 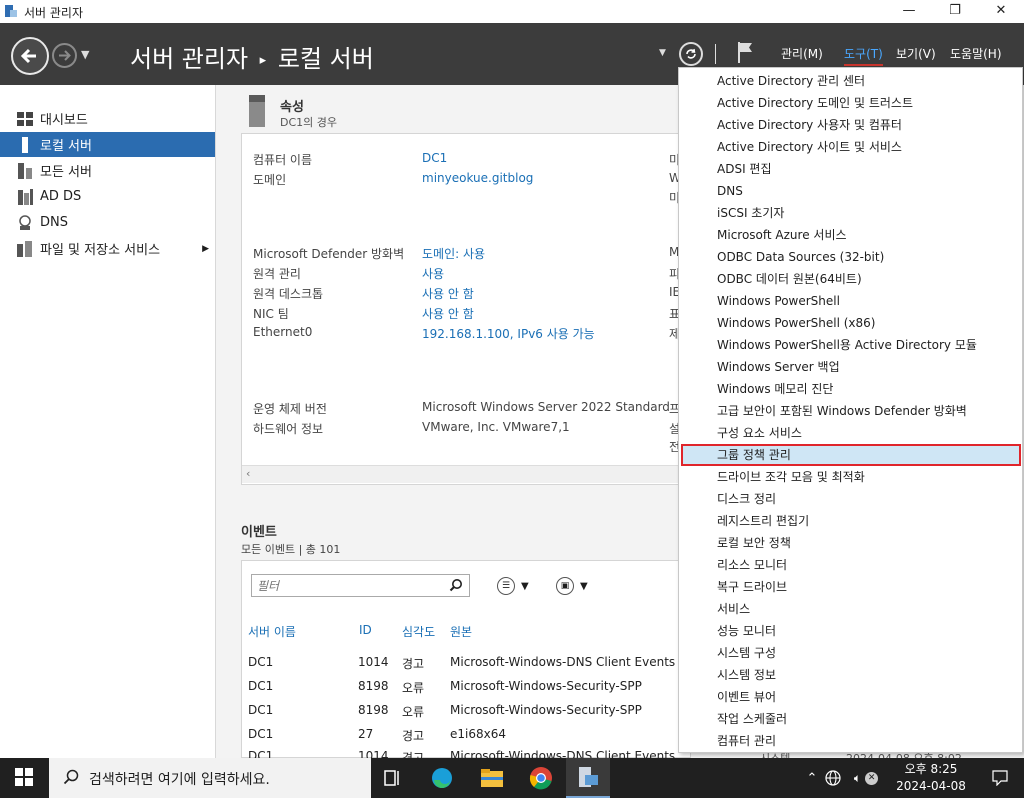 What do you see at coordinates (392, 778) in the screenshot?
I see `task-view-button` at bounding box center [392, 778].